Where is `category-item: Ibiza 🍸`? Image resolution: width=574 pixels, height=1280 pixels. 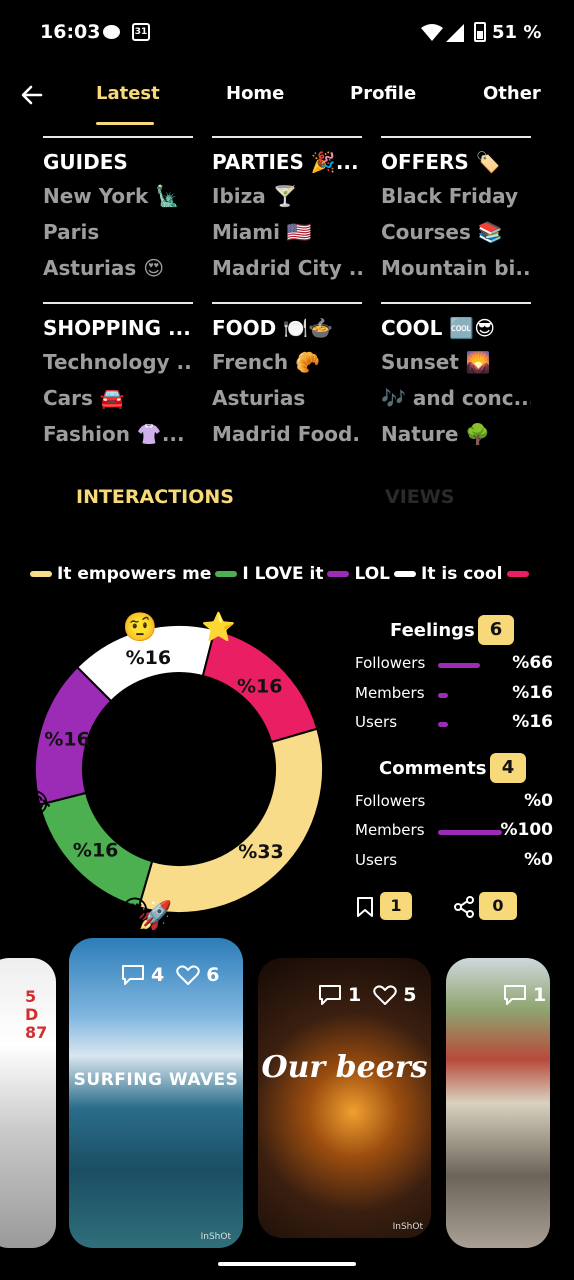 category-item: Ibiza 🍸 is located at coordinates (287, 202).